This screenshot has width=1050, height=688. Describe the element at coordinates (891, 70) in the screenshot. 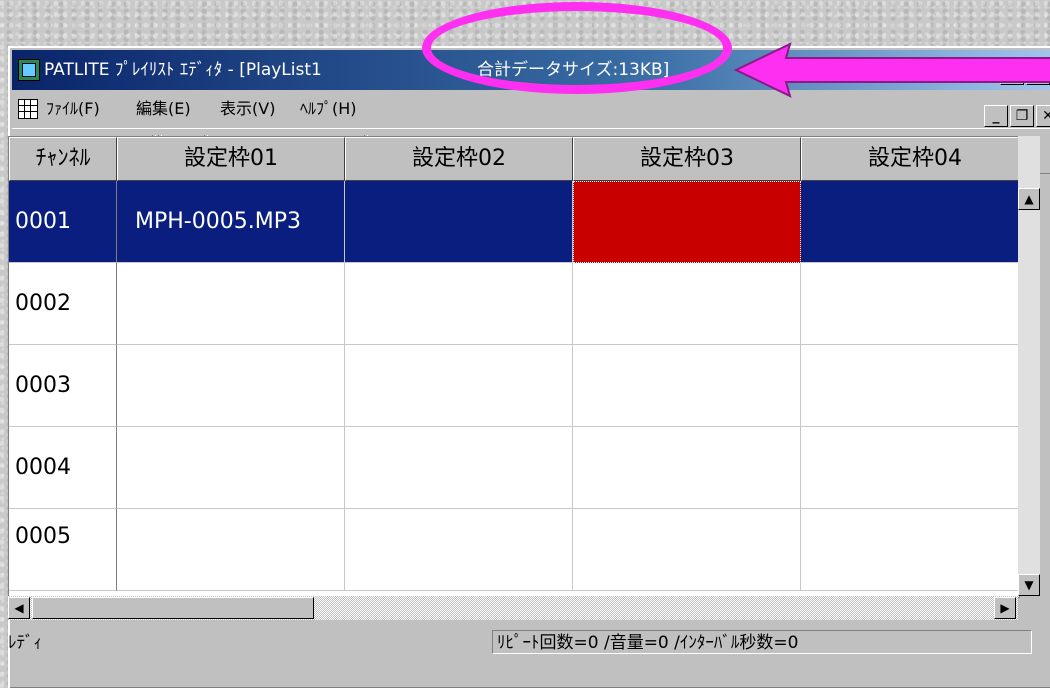

I see `annotation-arrow-icon` at that location.